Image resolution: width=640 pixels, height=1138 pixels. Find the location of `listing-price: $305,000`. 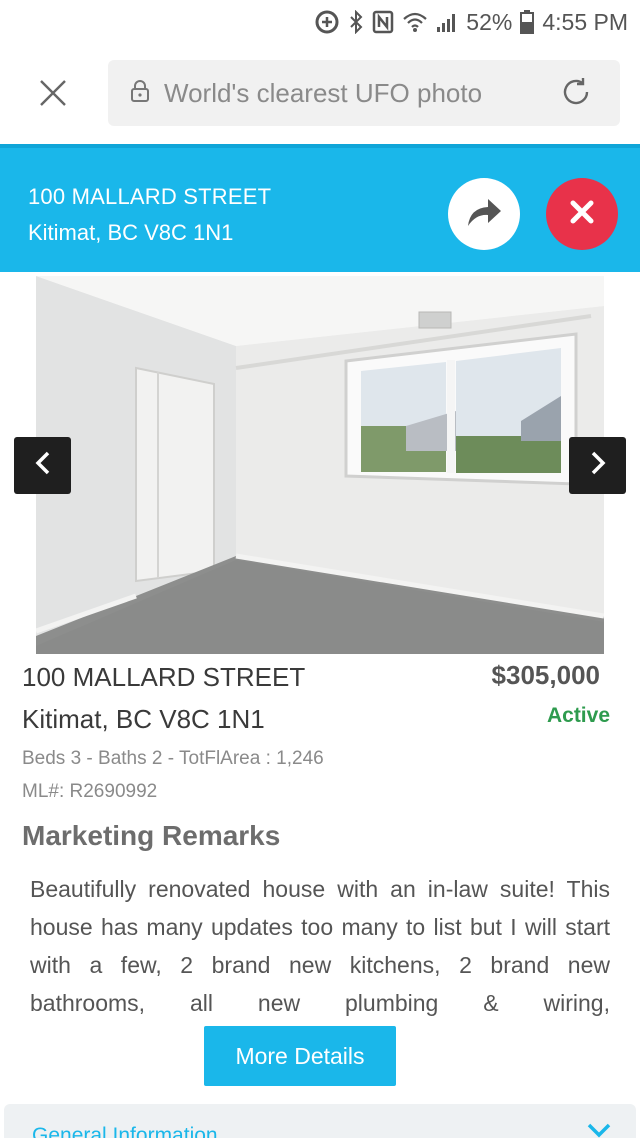

listing-price: $305,000 is located at coordinates (545, 675).